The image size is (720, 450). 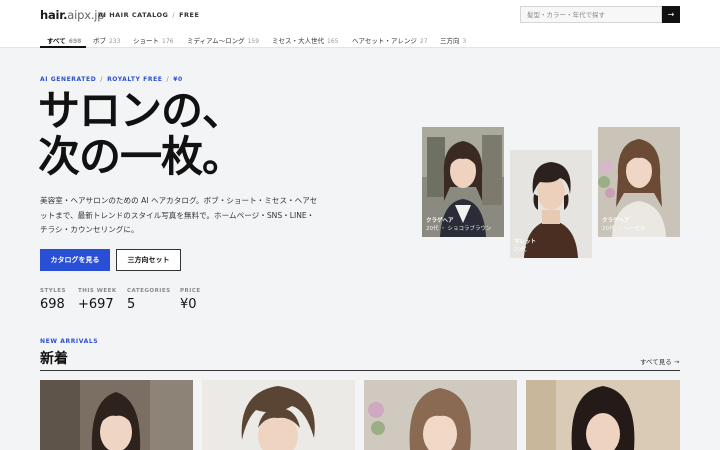 What do you see at coordinates (72, 15) in the screenshot?
I see `site-logo: hair.aipx.jp` at bounding box center [72, 15].